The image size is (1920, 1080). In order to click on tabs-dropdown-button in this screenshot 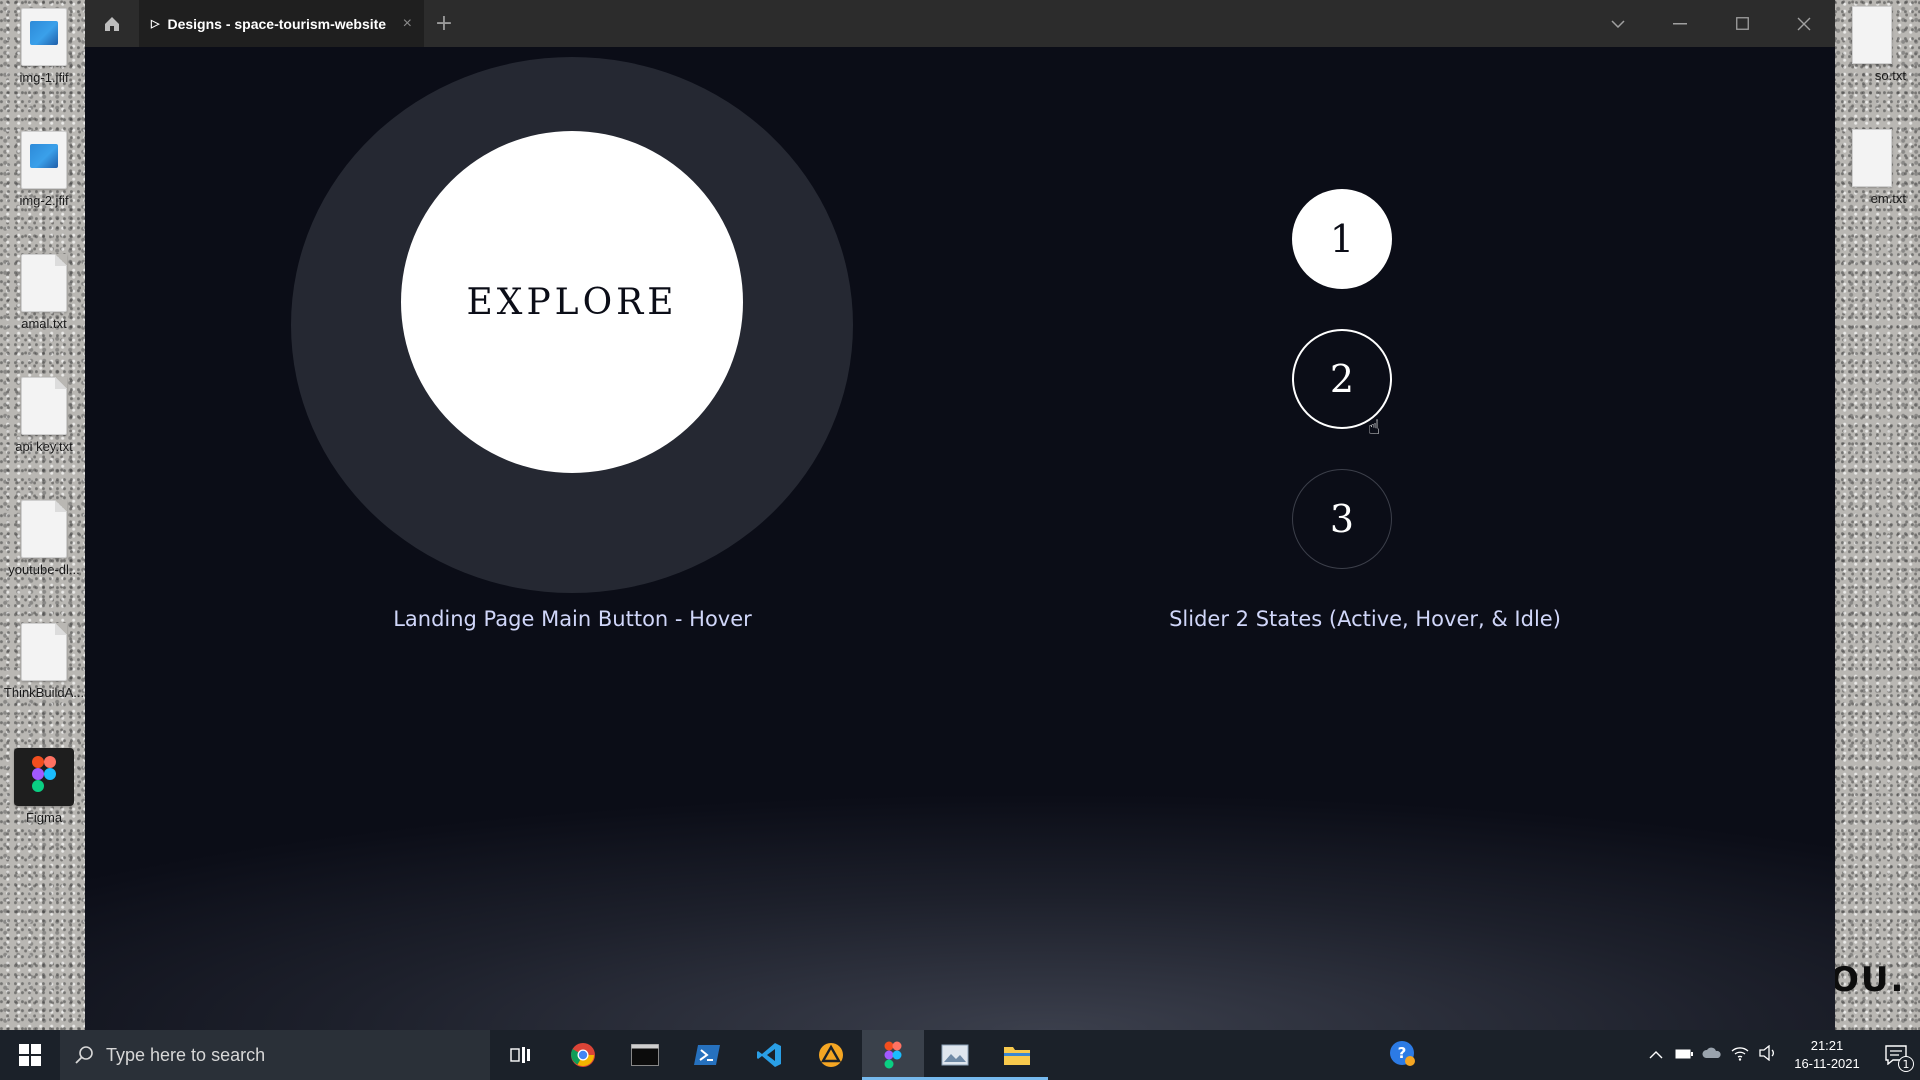, I will do `click(1618, 23)`.